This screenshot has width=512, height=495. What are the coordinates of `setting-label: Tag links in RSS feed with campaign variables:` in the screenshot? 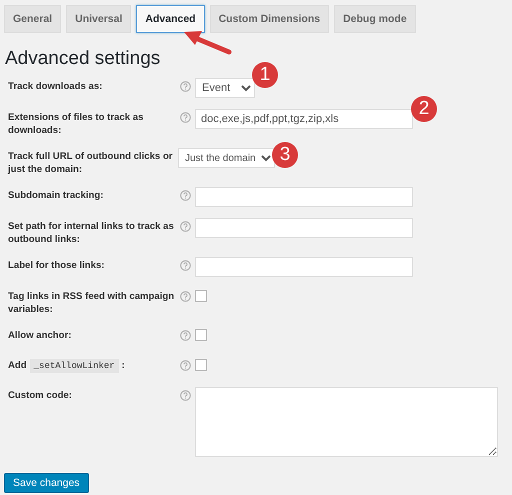 It's located at (92, 303).